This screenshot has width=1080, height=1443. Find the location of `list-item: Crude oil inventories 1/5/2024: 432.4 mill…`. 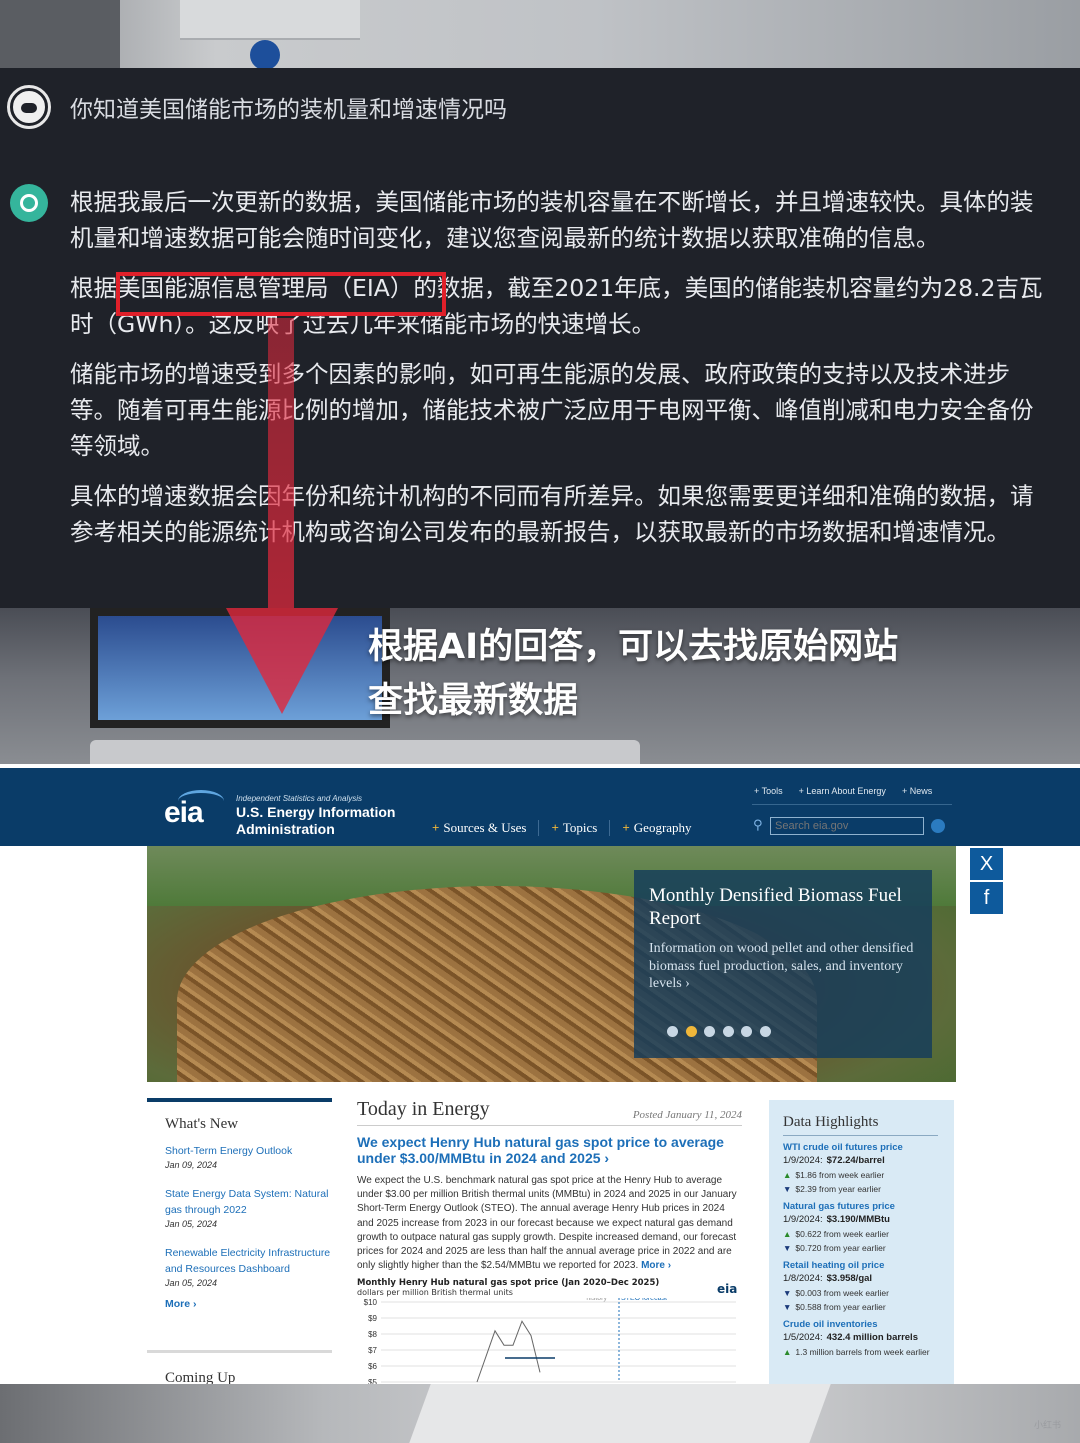

list-item: Crude oil inventories 1/5/2024: 432.4 mill… is located at coordinates (868, 1338).